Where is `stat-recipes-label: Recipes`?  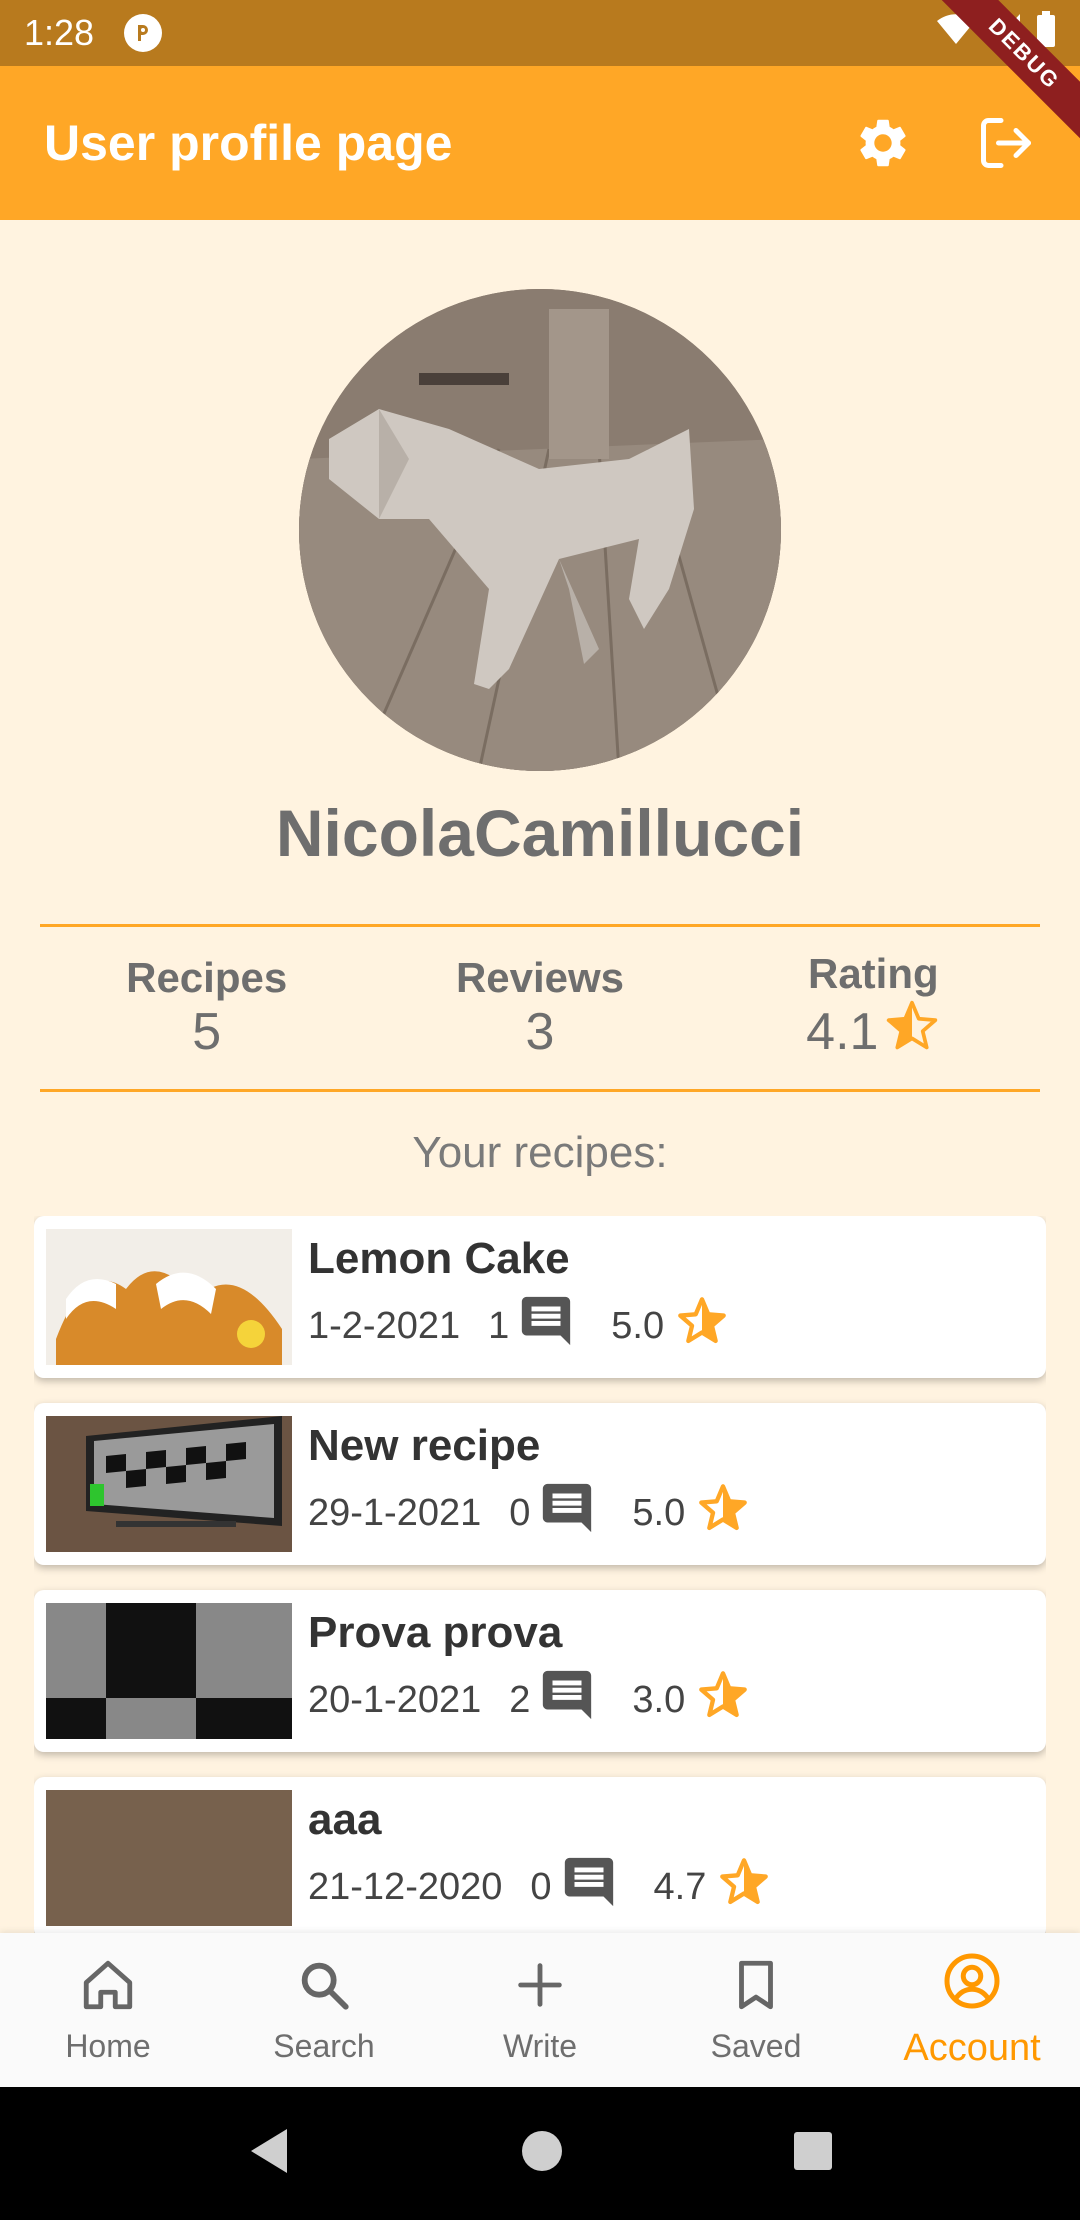
stat-recipes-label: Recipes is located at coordinates (207, 977).